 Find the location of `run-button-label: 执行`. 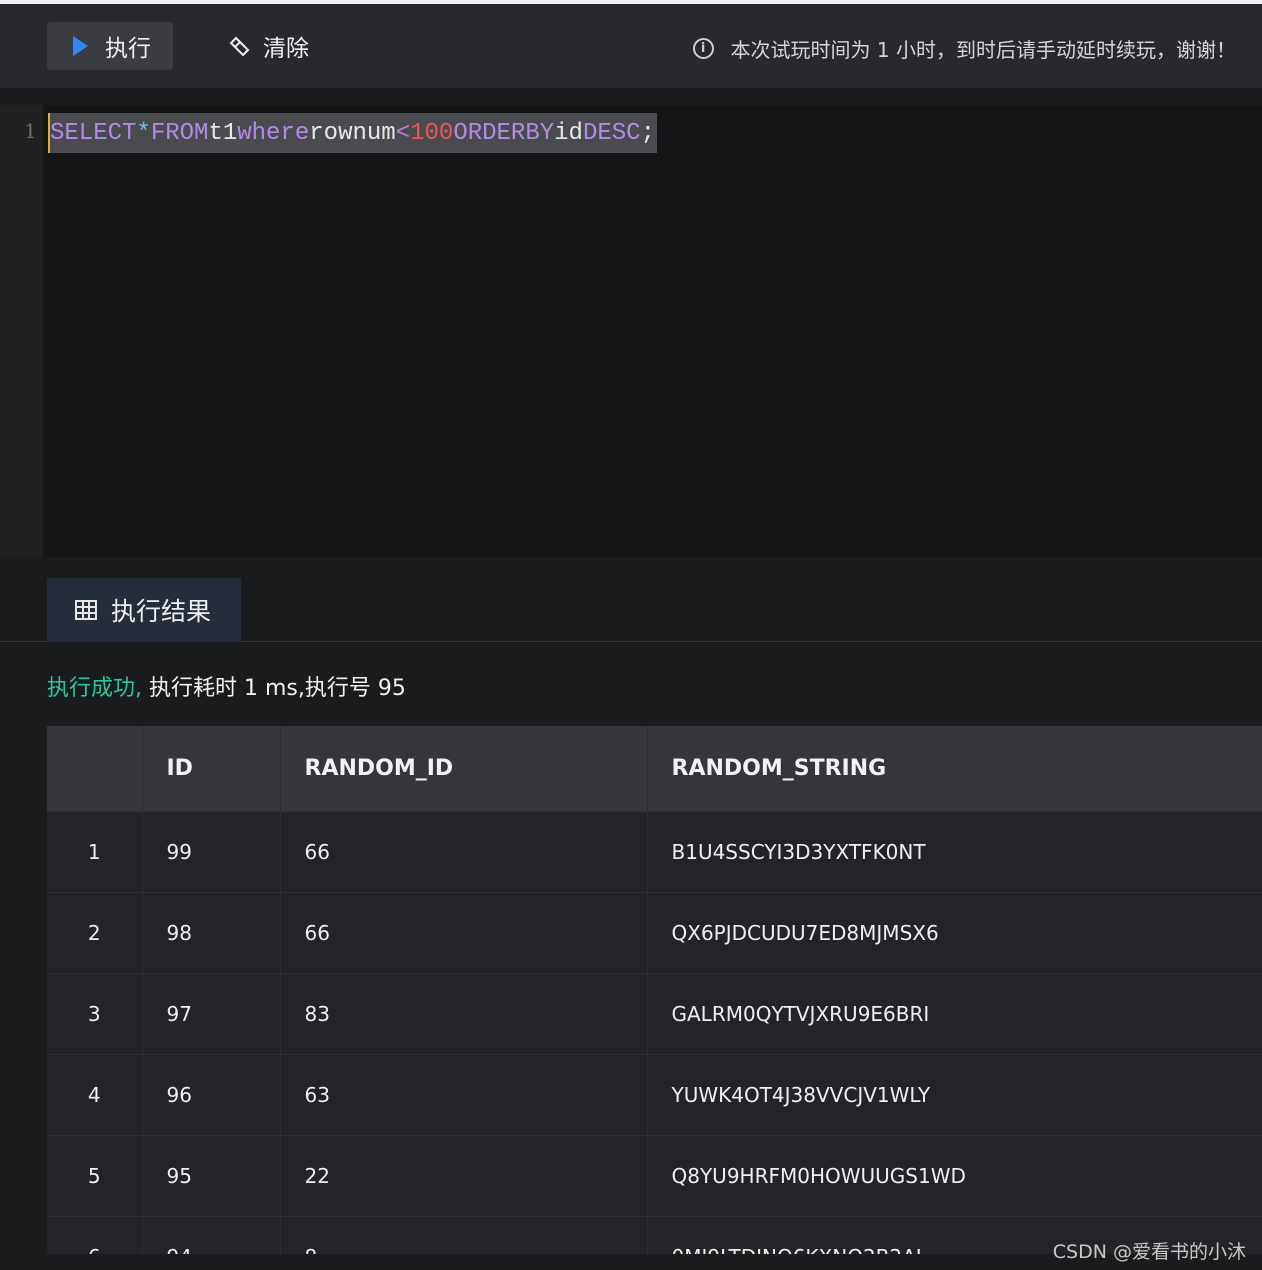

run-button-label: 执行 is located at coordinates (128, 49).